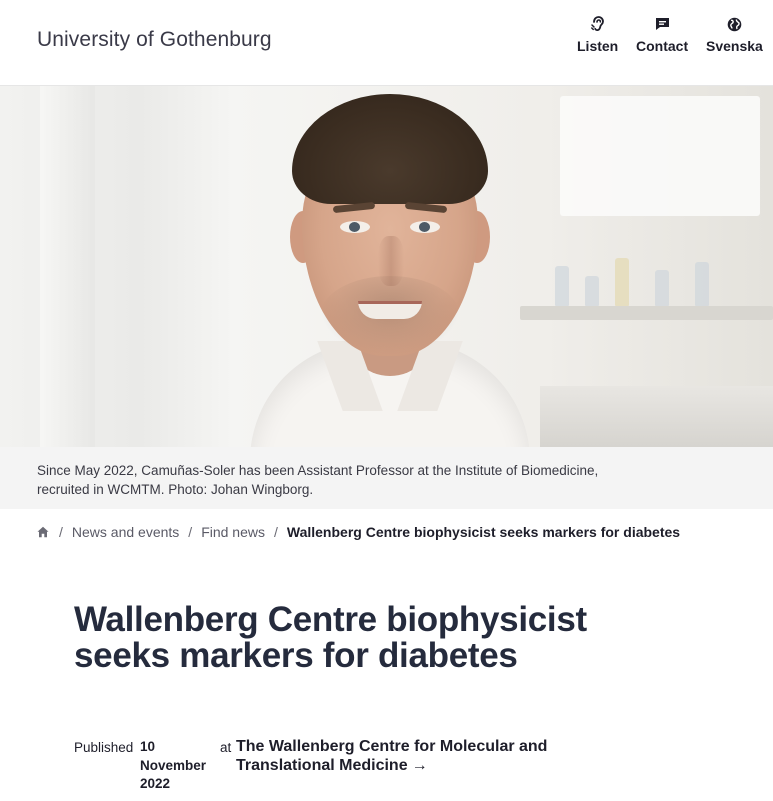 Image resolution: width=773 pixels, height=801 pixels. I want to click on published-date: 10 November 2022, so click(173, 765).